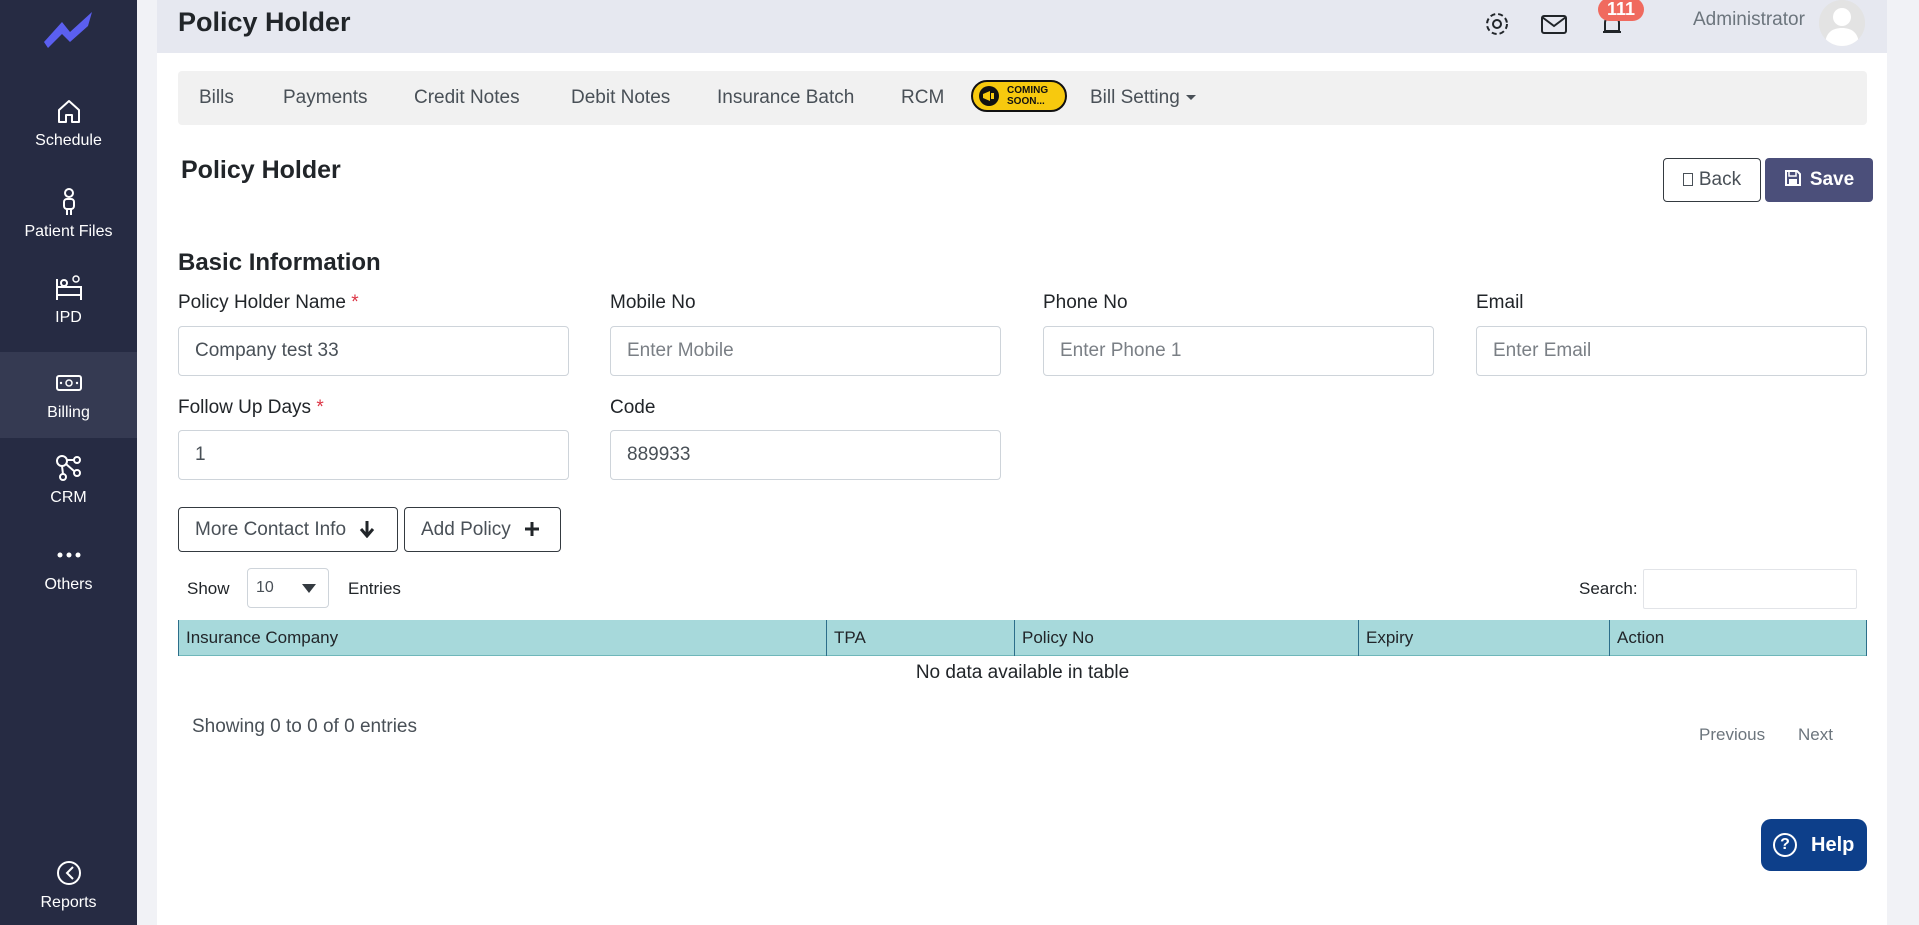 This screenshot has height=925, width=1919. Describe the element at coordinates (68, 584) in the screenshot. I see `sidebar-item-label: Others` at that location.